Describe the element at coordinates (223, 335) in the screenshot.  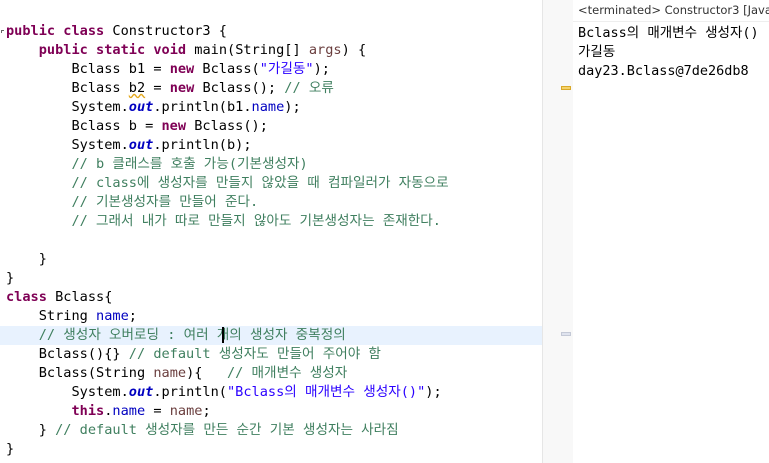
I see `text-caret` at that location.